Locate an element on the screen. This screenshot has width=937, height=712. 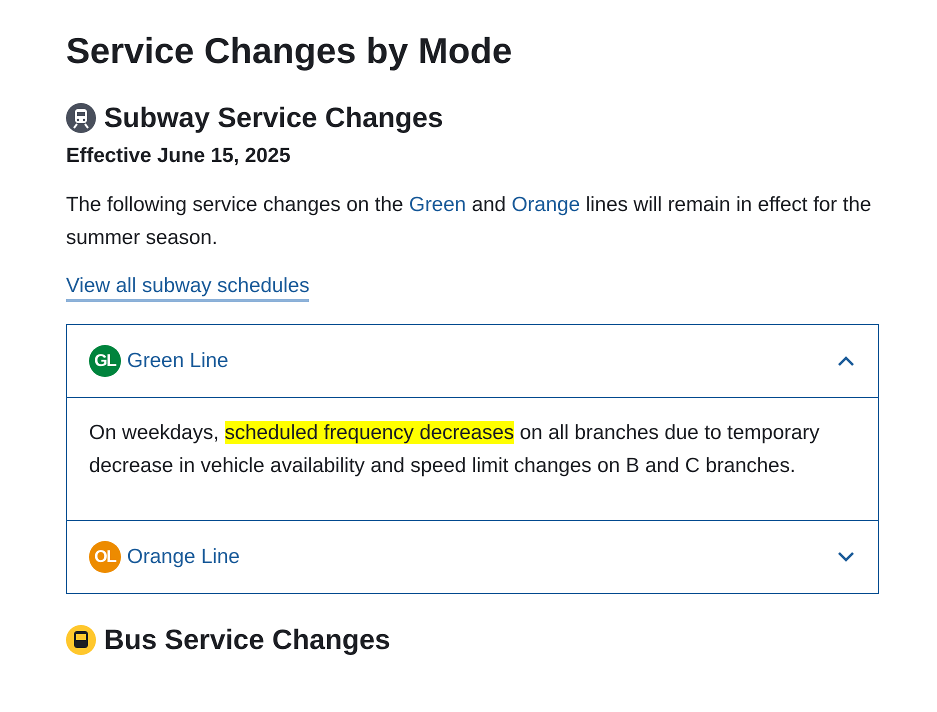
accordion-header: OL Orange Line is located at coordinates (472, 557).